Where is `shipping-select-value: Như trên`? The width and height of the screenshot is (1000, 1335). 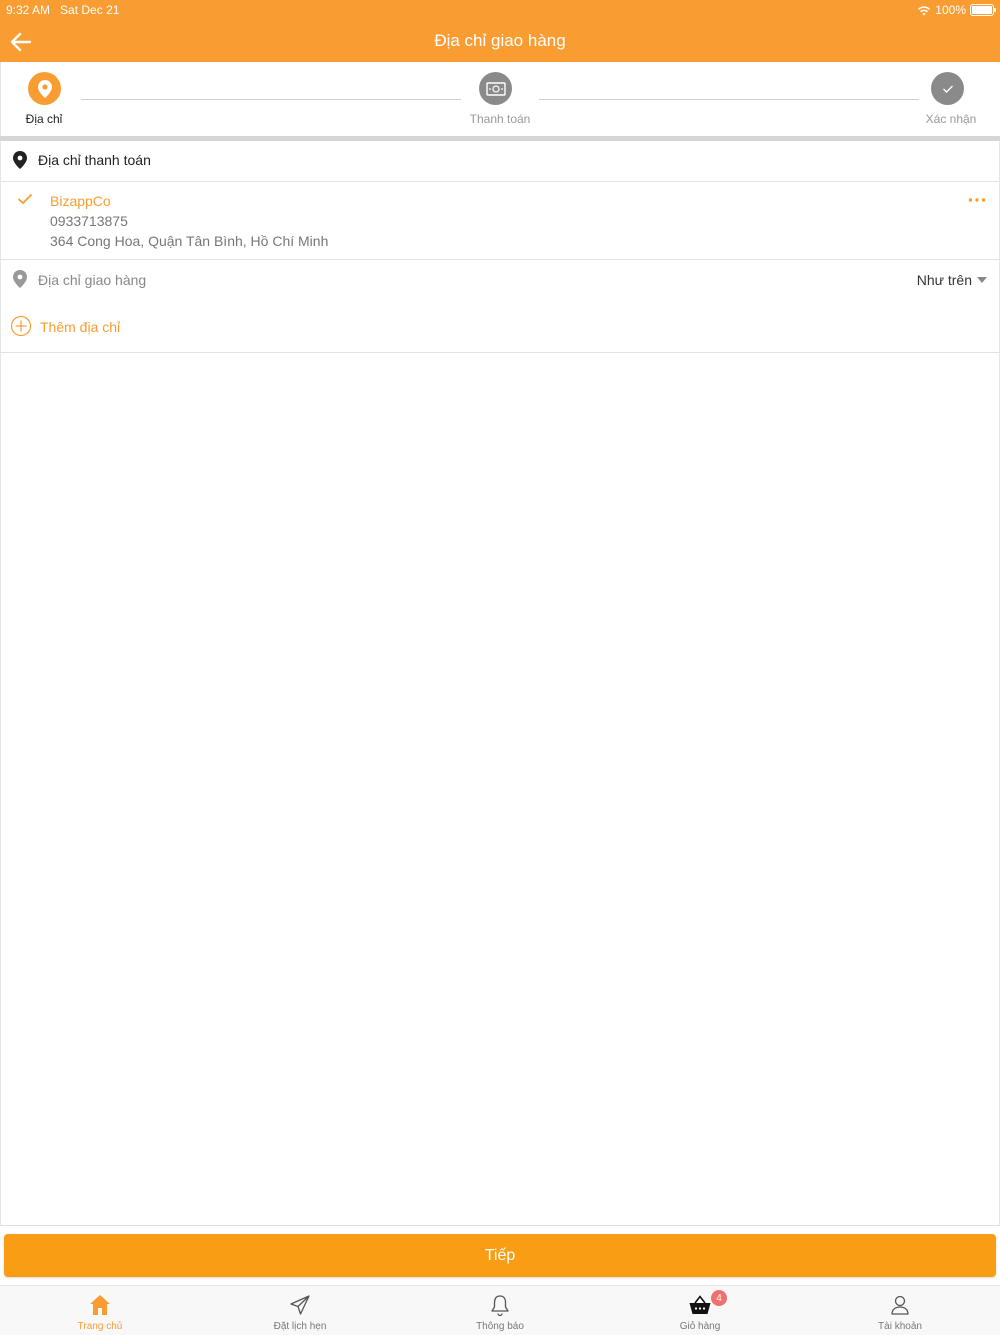 shipping-select-value: Như trên is located at coordinates (944, 280).